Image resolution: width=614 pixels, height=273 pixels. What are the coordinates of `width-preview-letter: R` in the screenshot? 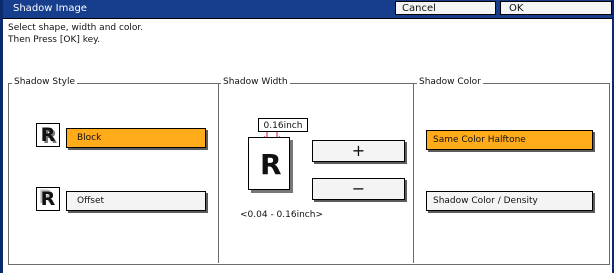 It's located at (271, 164).